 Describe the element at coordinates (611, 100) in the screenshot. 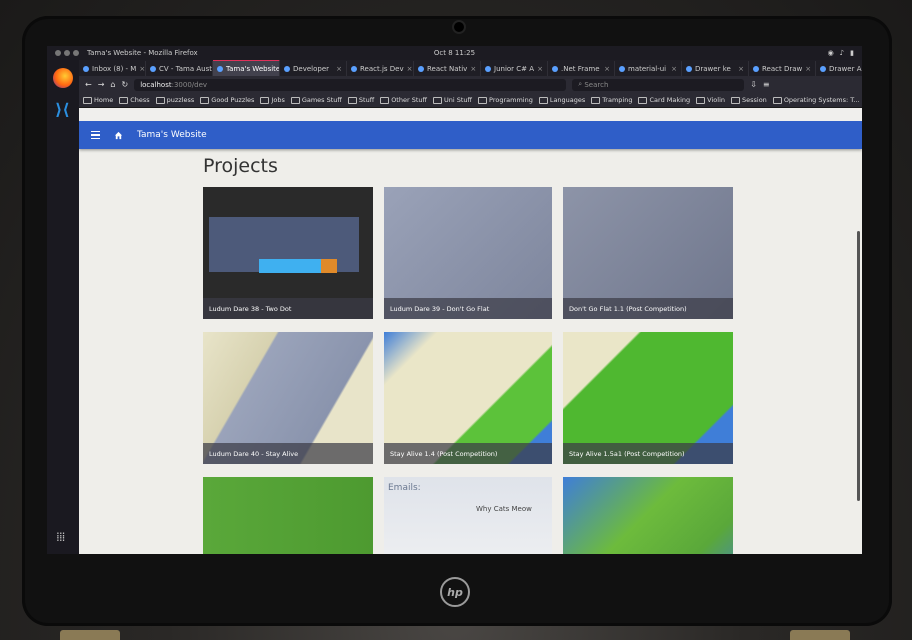

I see `bookmark-item: Tramping` at that location.